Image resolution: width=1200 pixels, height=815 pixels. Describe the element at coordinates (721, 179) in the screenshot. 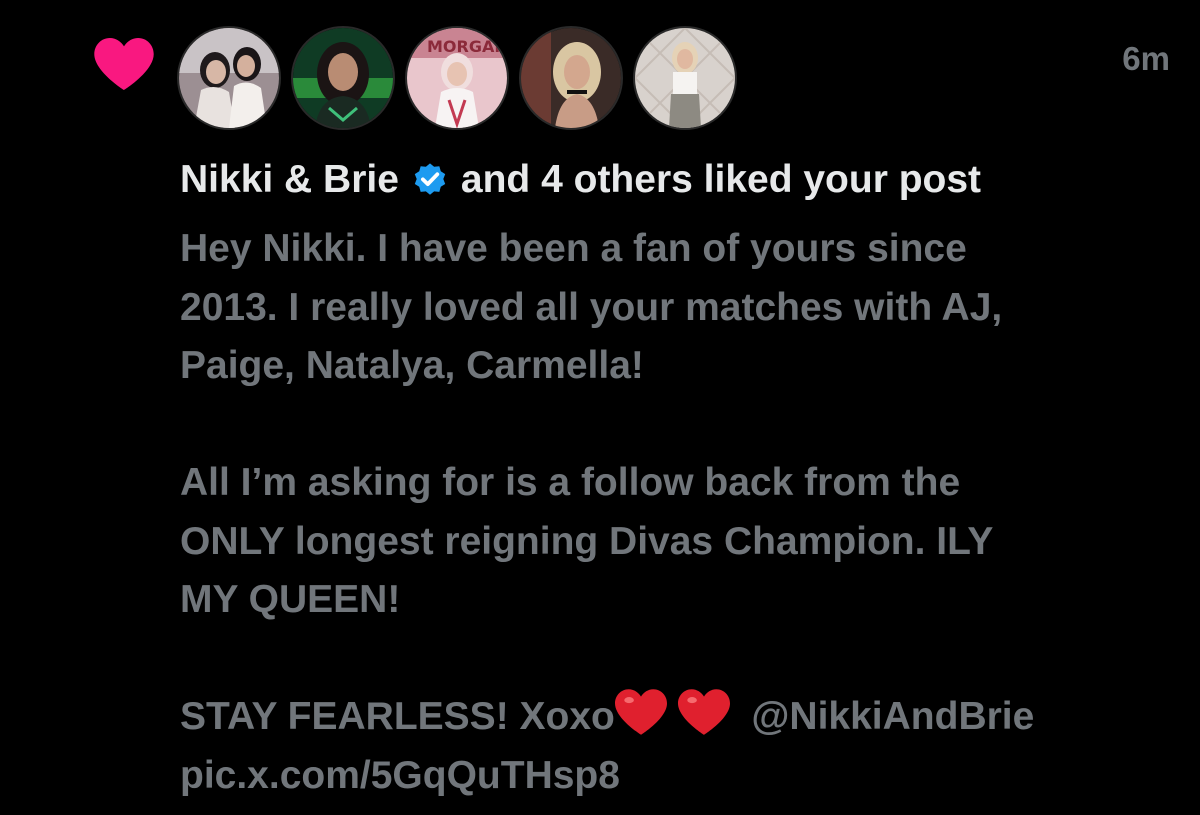

I see `action-text: and 4 others liked your post` at that location.